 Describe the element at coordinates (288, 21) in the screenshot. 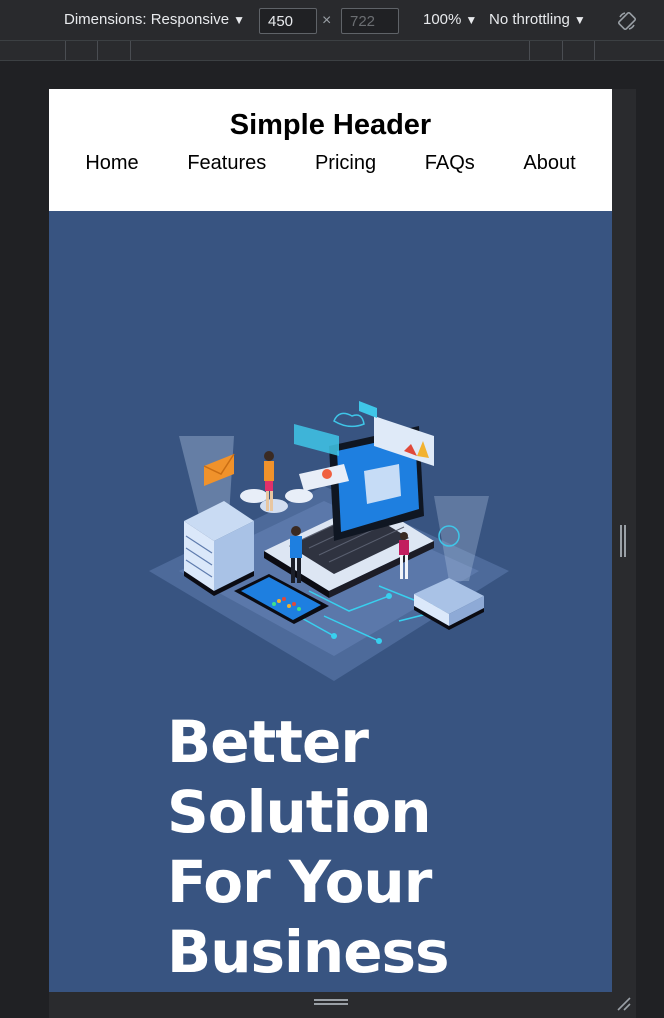

I see `width-input: 450` at that location.